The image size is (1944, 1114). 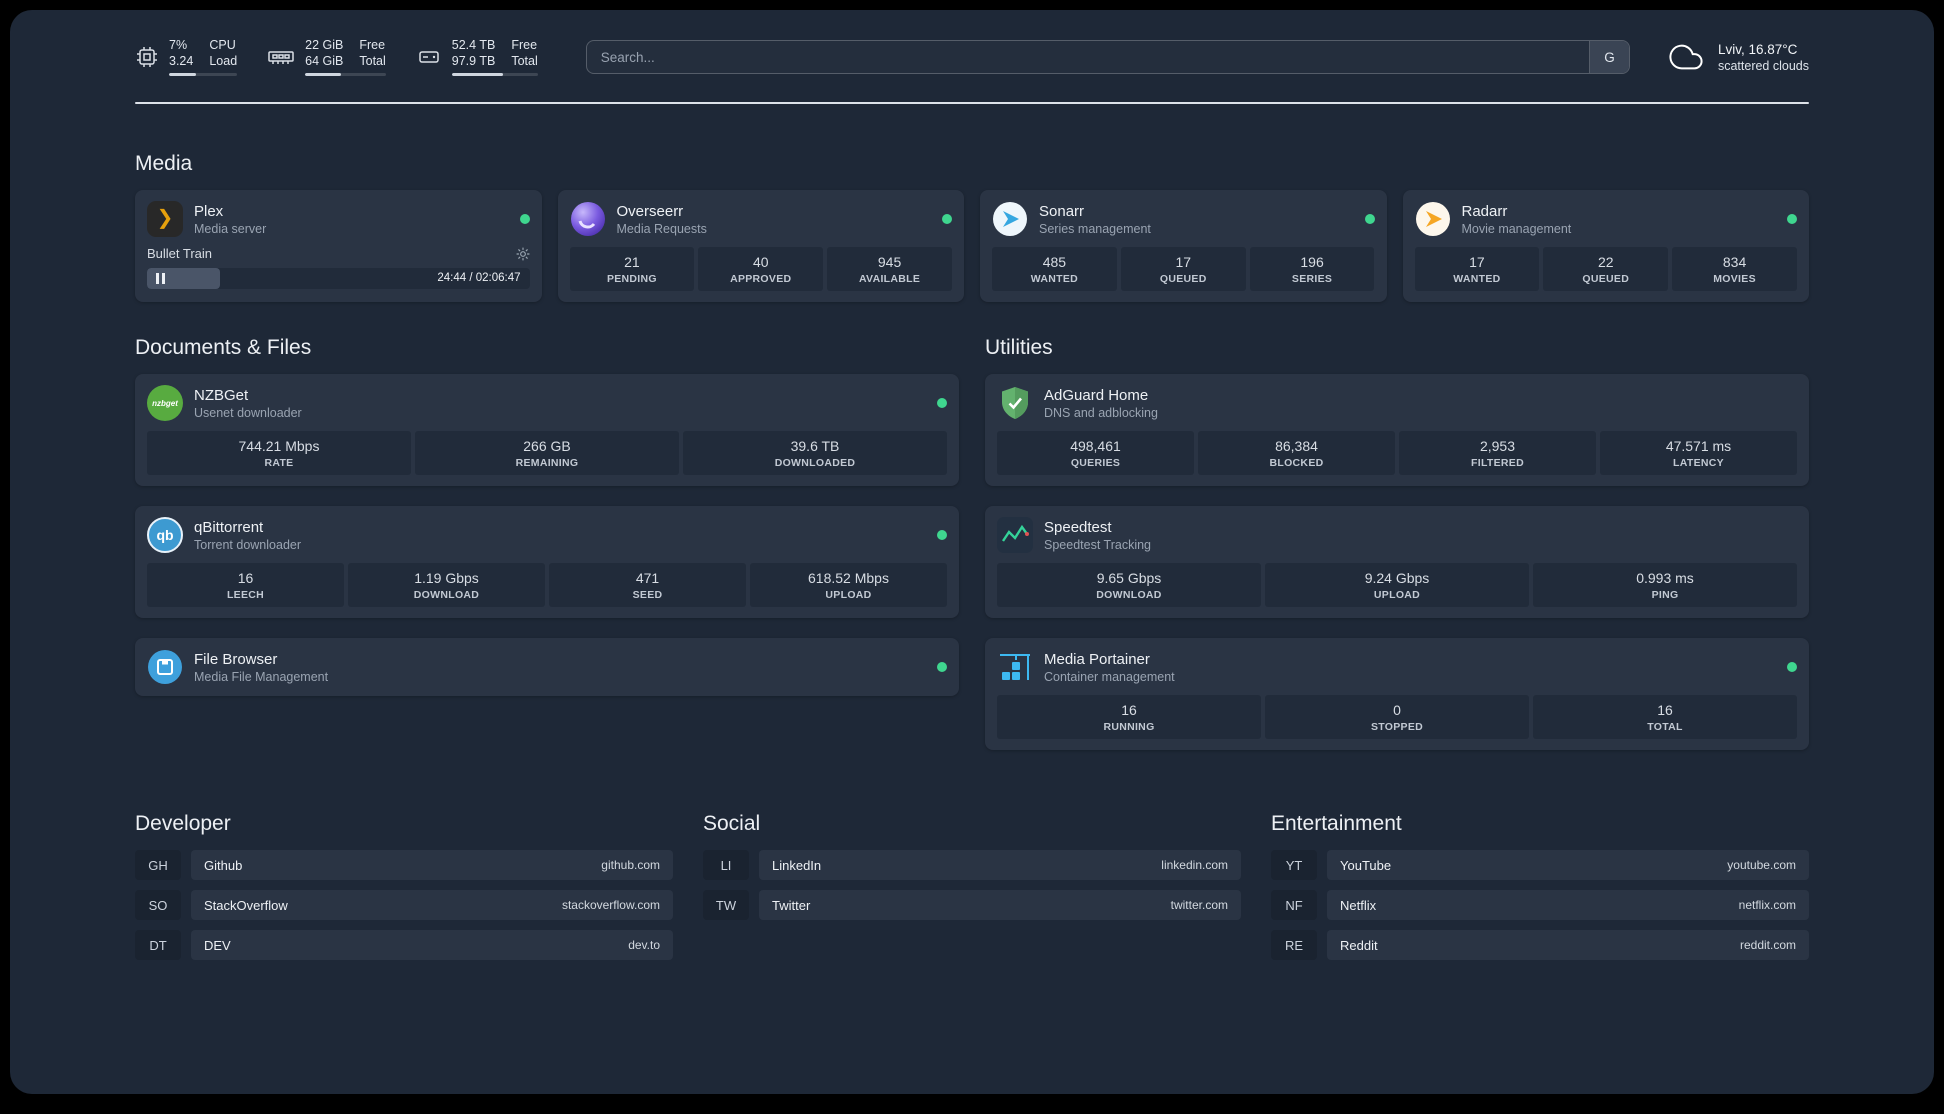 What do you see at coordinates (203, 75) in the screenshot?
I see `cpu-bar` at bounding box center [203, 75].